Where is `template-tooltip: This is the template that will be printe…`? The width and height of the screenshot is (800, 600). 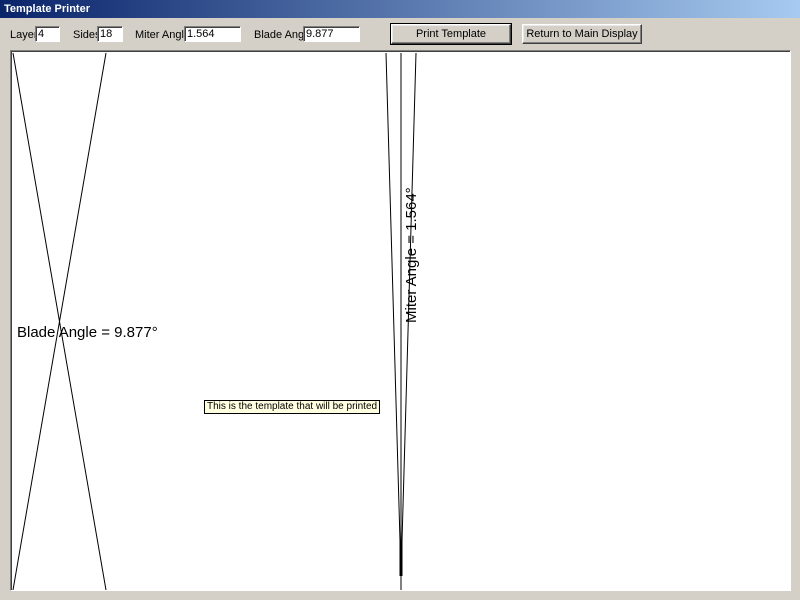 template-tooltip: This is the template that will be printe… is located at coordinates (292, 407).